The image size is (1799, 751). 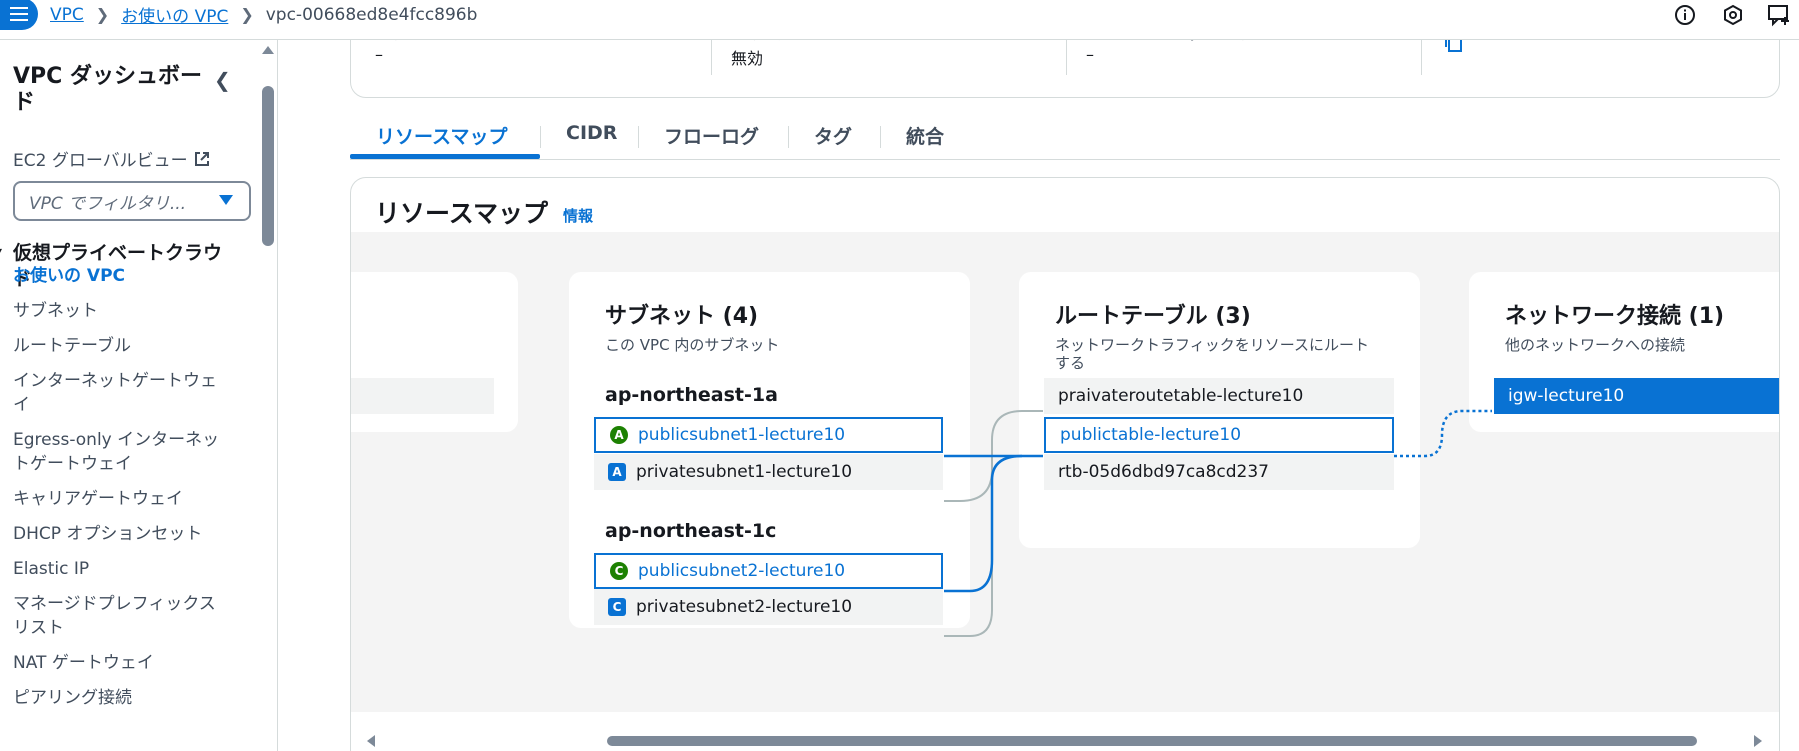 What do you see at coordinates (371, 14) in the screenshot?
I see `breadcrumb-current: vpc-00668ed8e4fcc896b` at bounding box center [371, 14].